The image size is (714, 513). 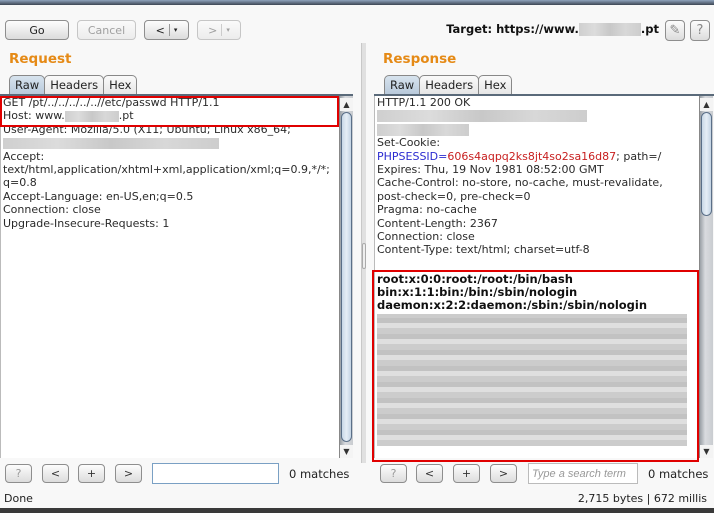 I want to click on response-tabs: Raw Headers Hex, so click(x=448, y=84).